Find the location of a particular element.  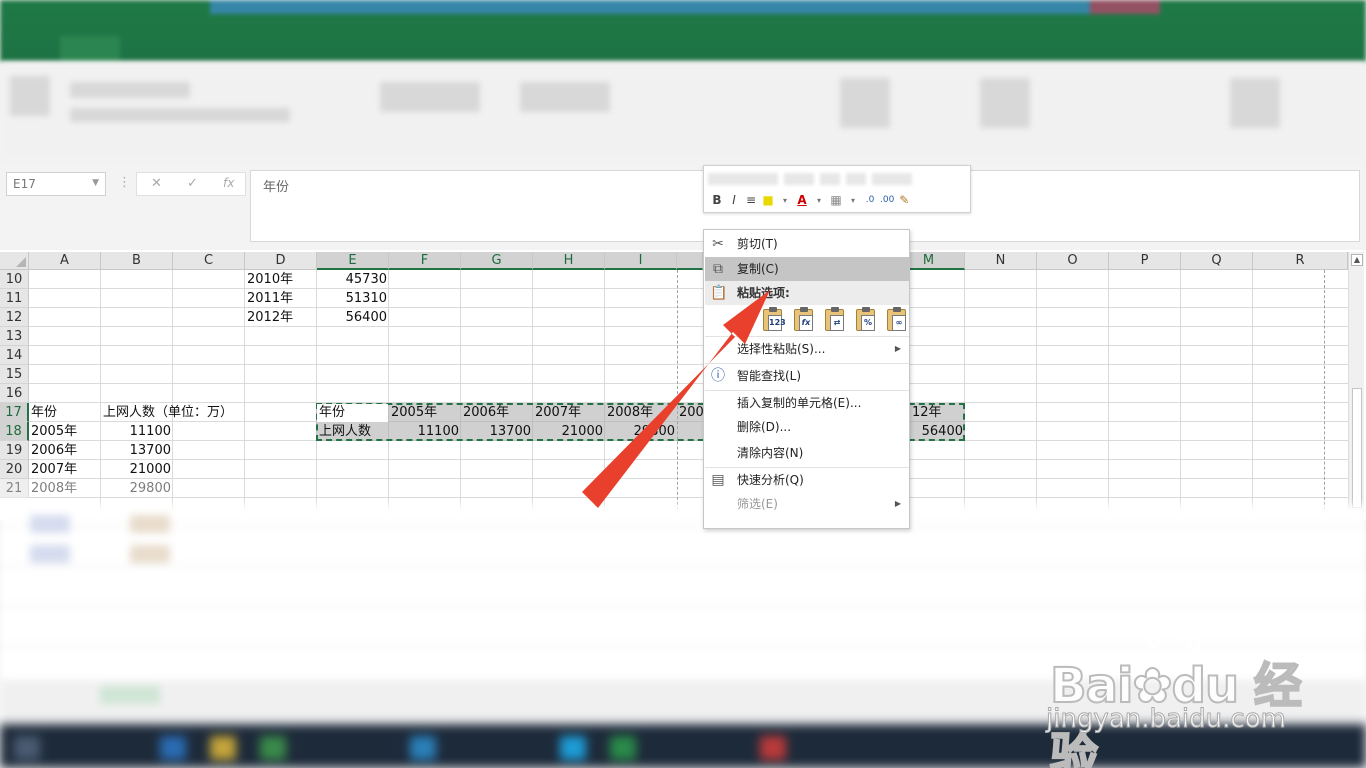

row-header-14: 14 is located at coordinates (14, 355).